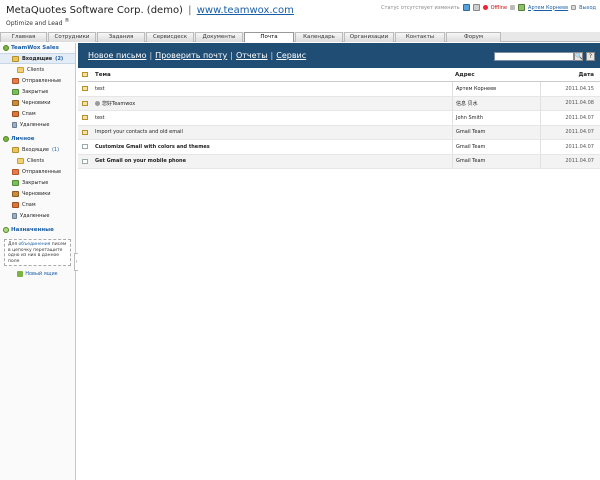 The width and height of the screenshot is (600, 480). What do you see at coordinates (570, 75) in the screenshot?
I see `header-date: Дата` at bounding box center [570, 75].